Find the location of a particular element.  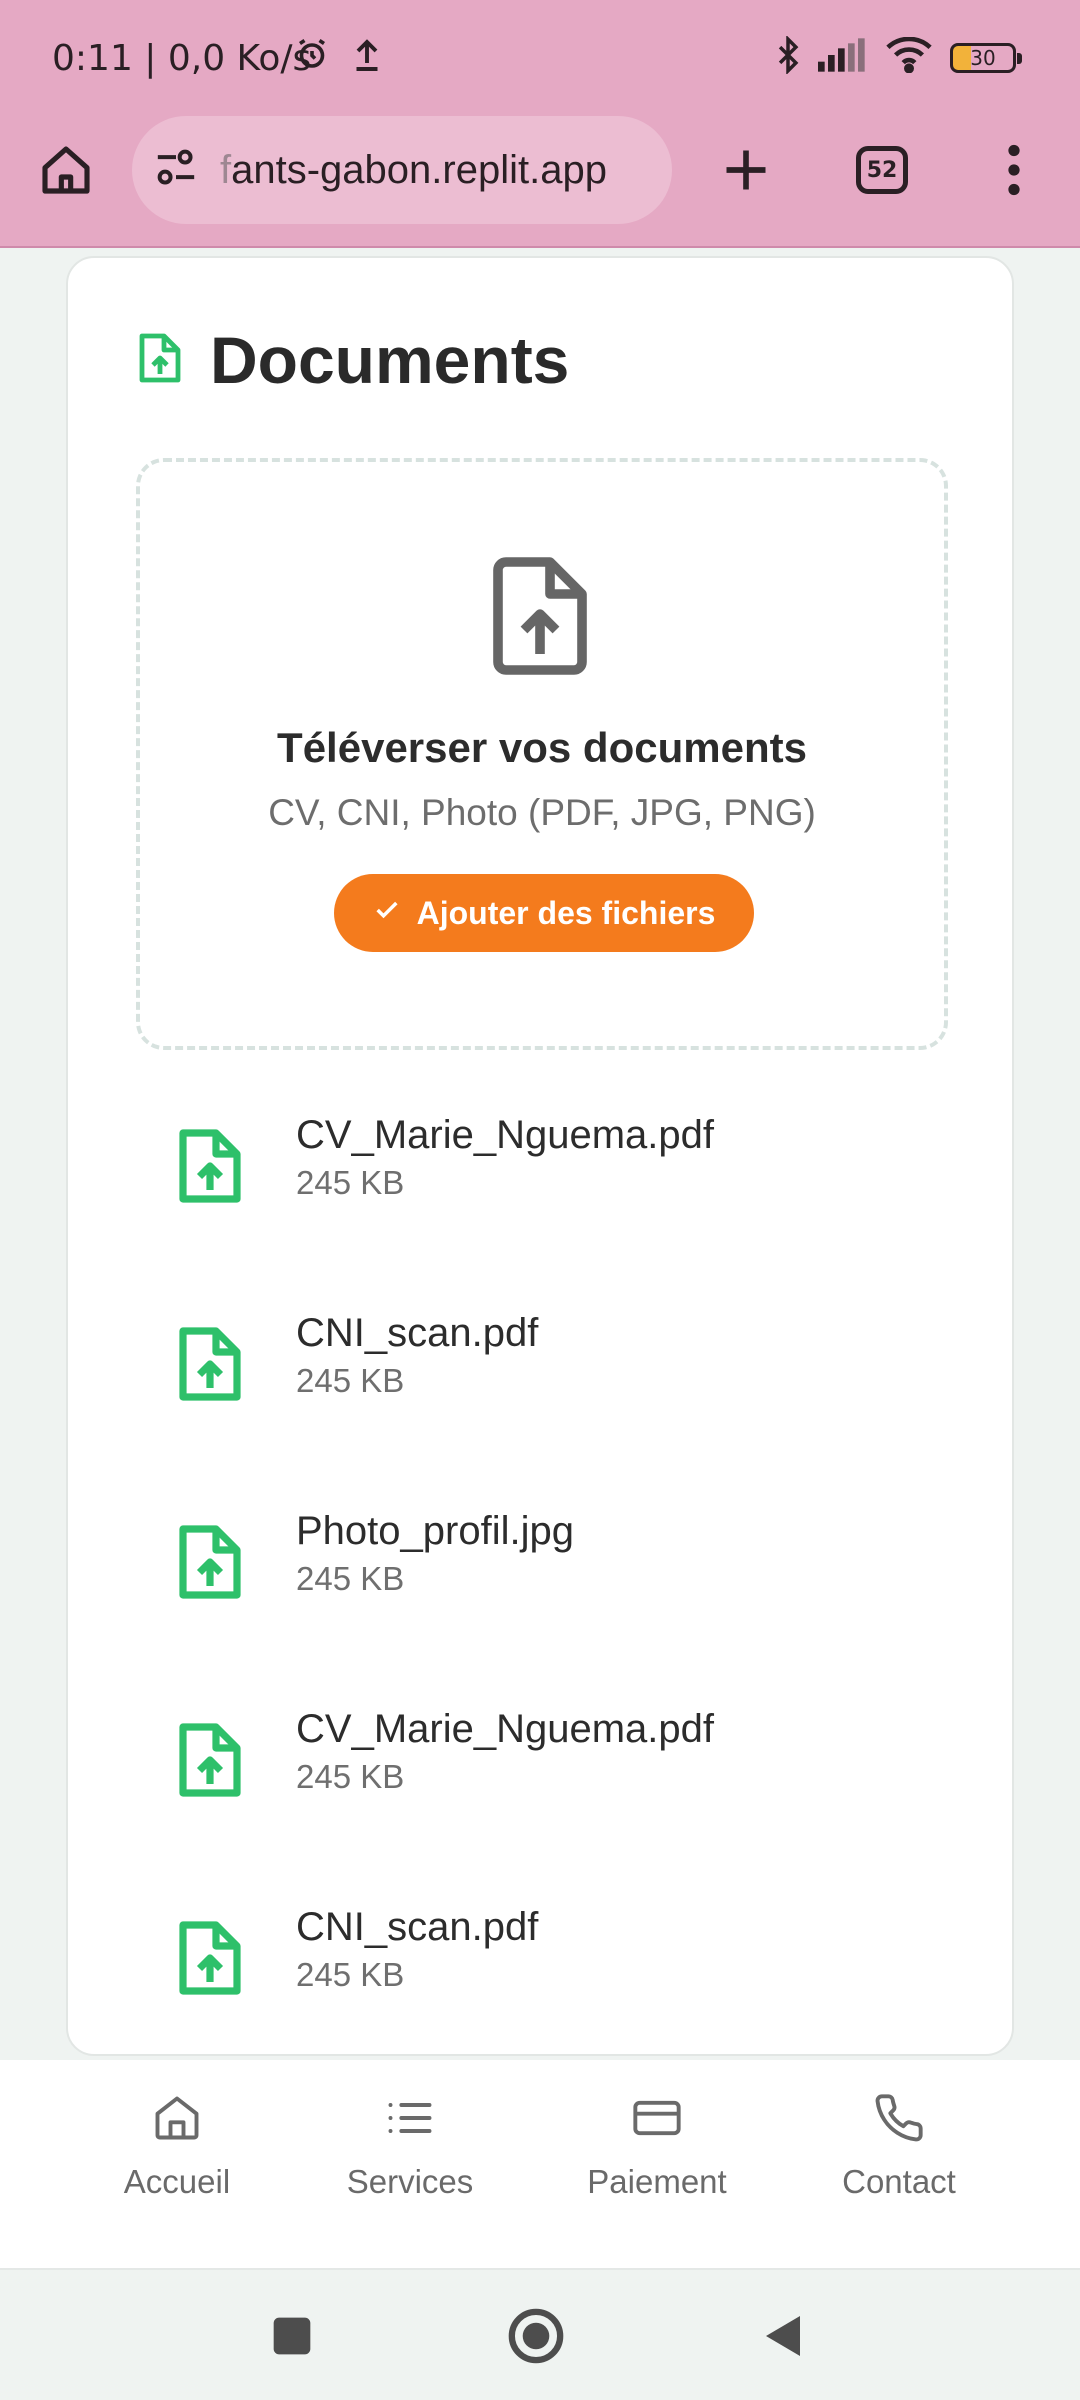

home-button is located at coordinates (66, 170).